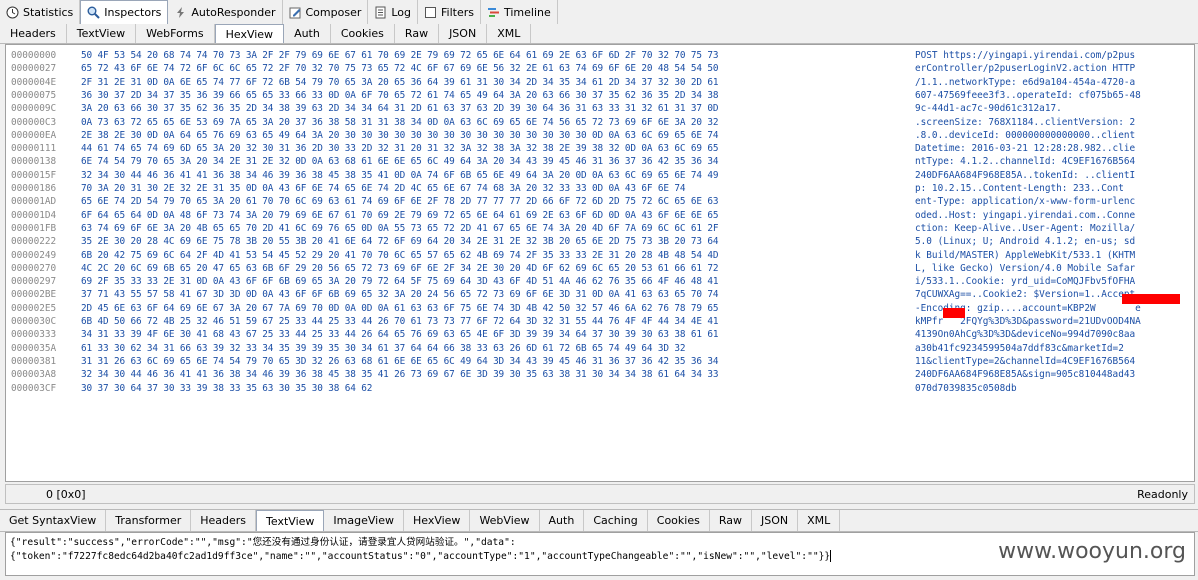  I want to click on tab-label: Timeline, so click(527, 12).